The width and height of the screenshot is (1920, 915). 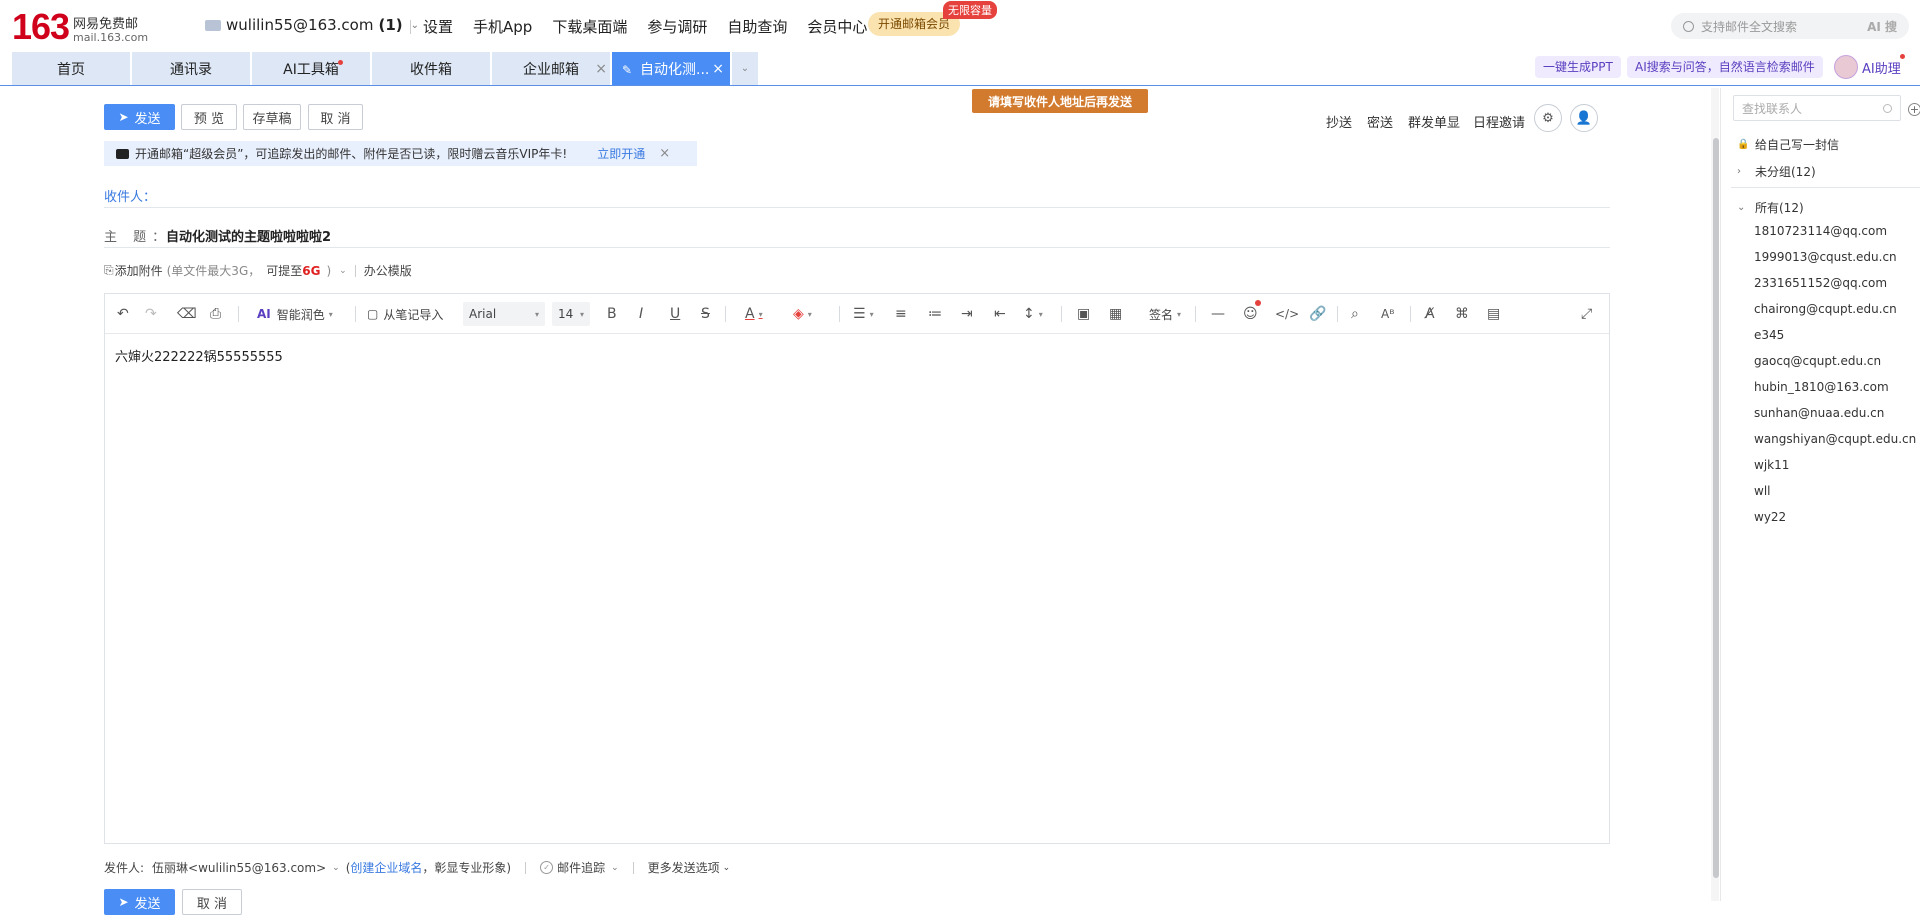 I want to click on outdent-icon: ⇤, so click(x=1000, y=314).